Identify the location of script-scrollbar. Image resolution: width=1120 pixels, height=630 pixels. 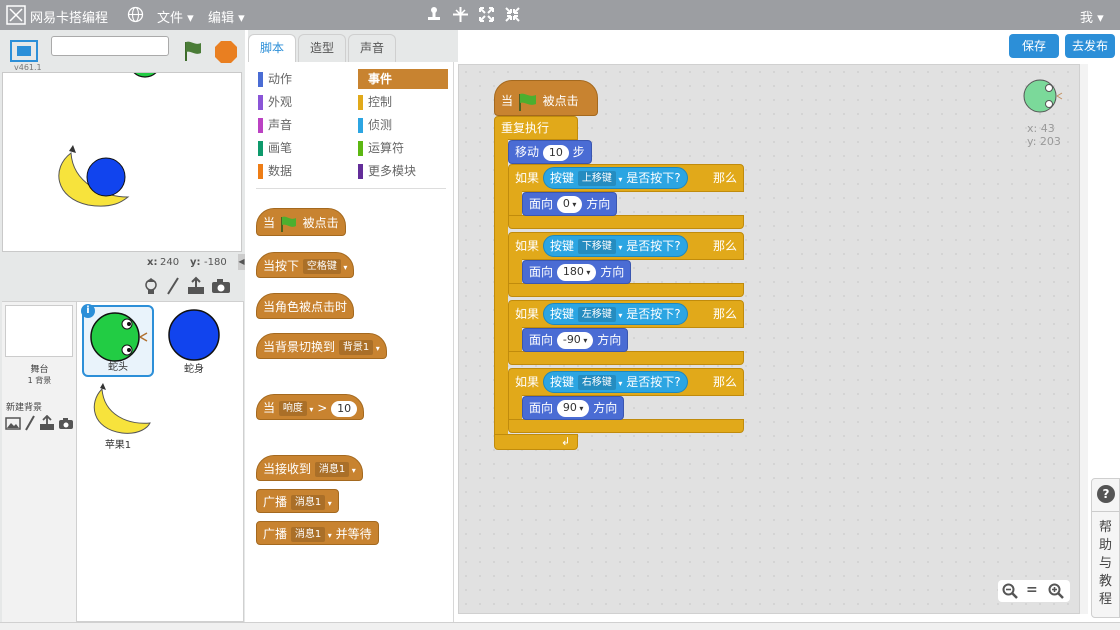
(1084, 339).